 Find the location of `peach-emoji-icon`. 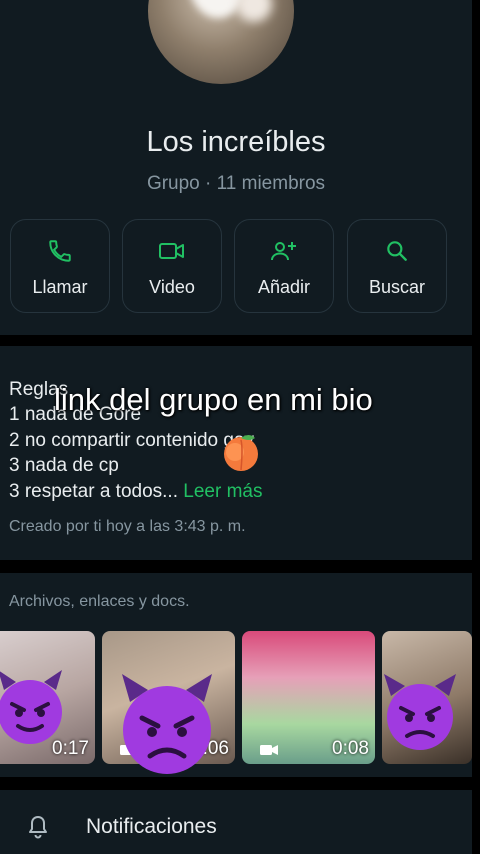

peach-emoji-icon is located at coordinates (241, 453).